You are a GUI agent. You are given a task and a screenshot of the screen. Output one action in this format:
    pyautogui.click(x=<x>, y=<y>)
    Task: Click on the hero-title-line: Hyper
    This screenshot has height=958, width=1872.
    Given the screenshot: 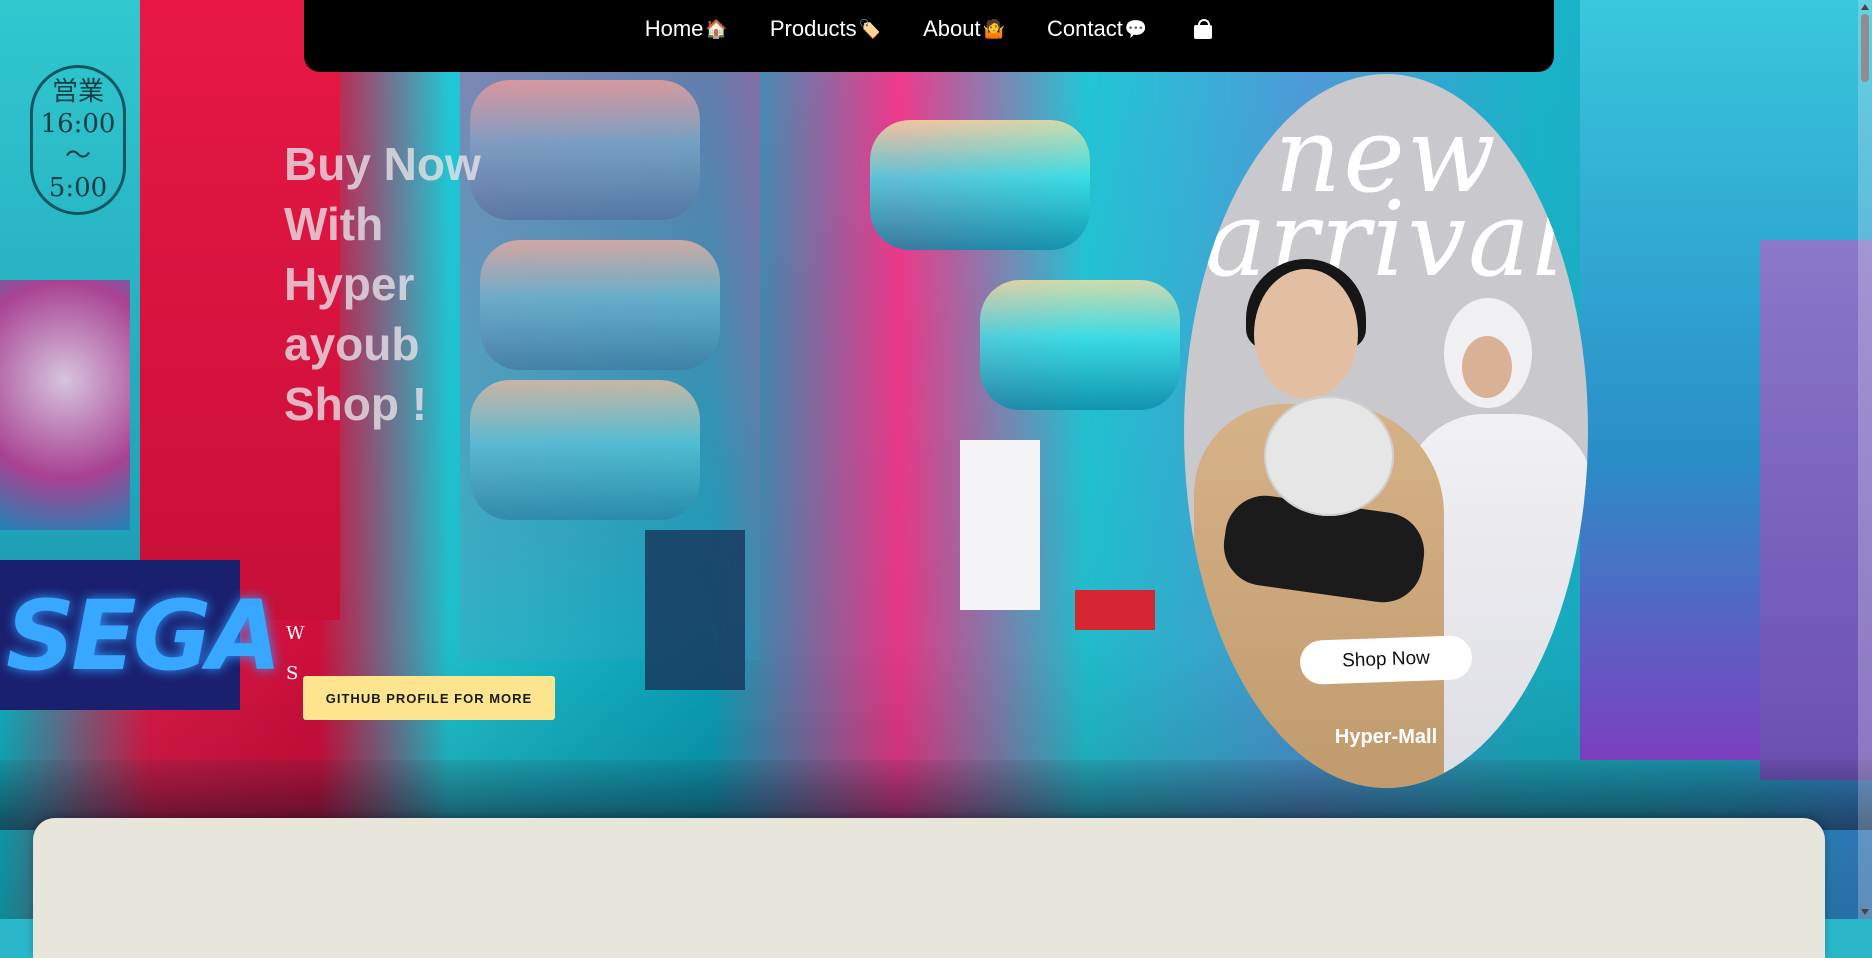 What is the action you would take?
    pyautogui.click(x=349, y=284)
    